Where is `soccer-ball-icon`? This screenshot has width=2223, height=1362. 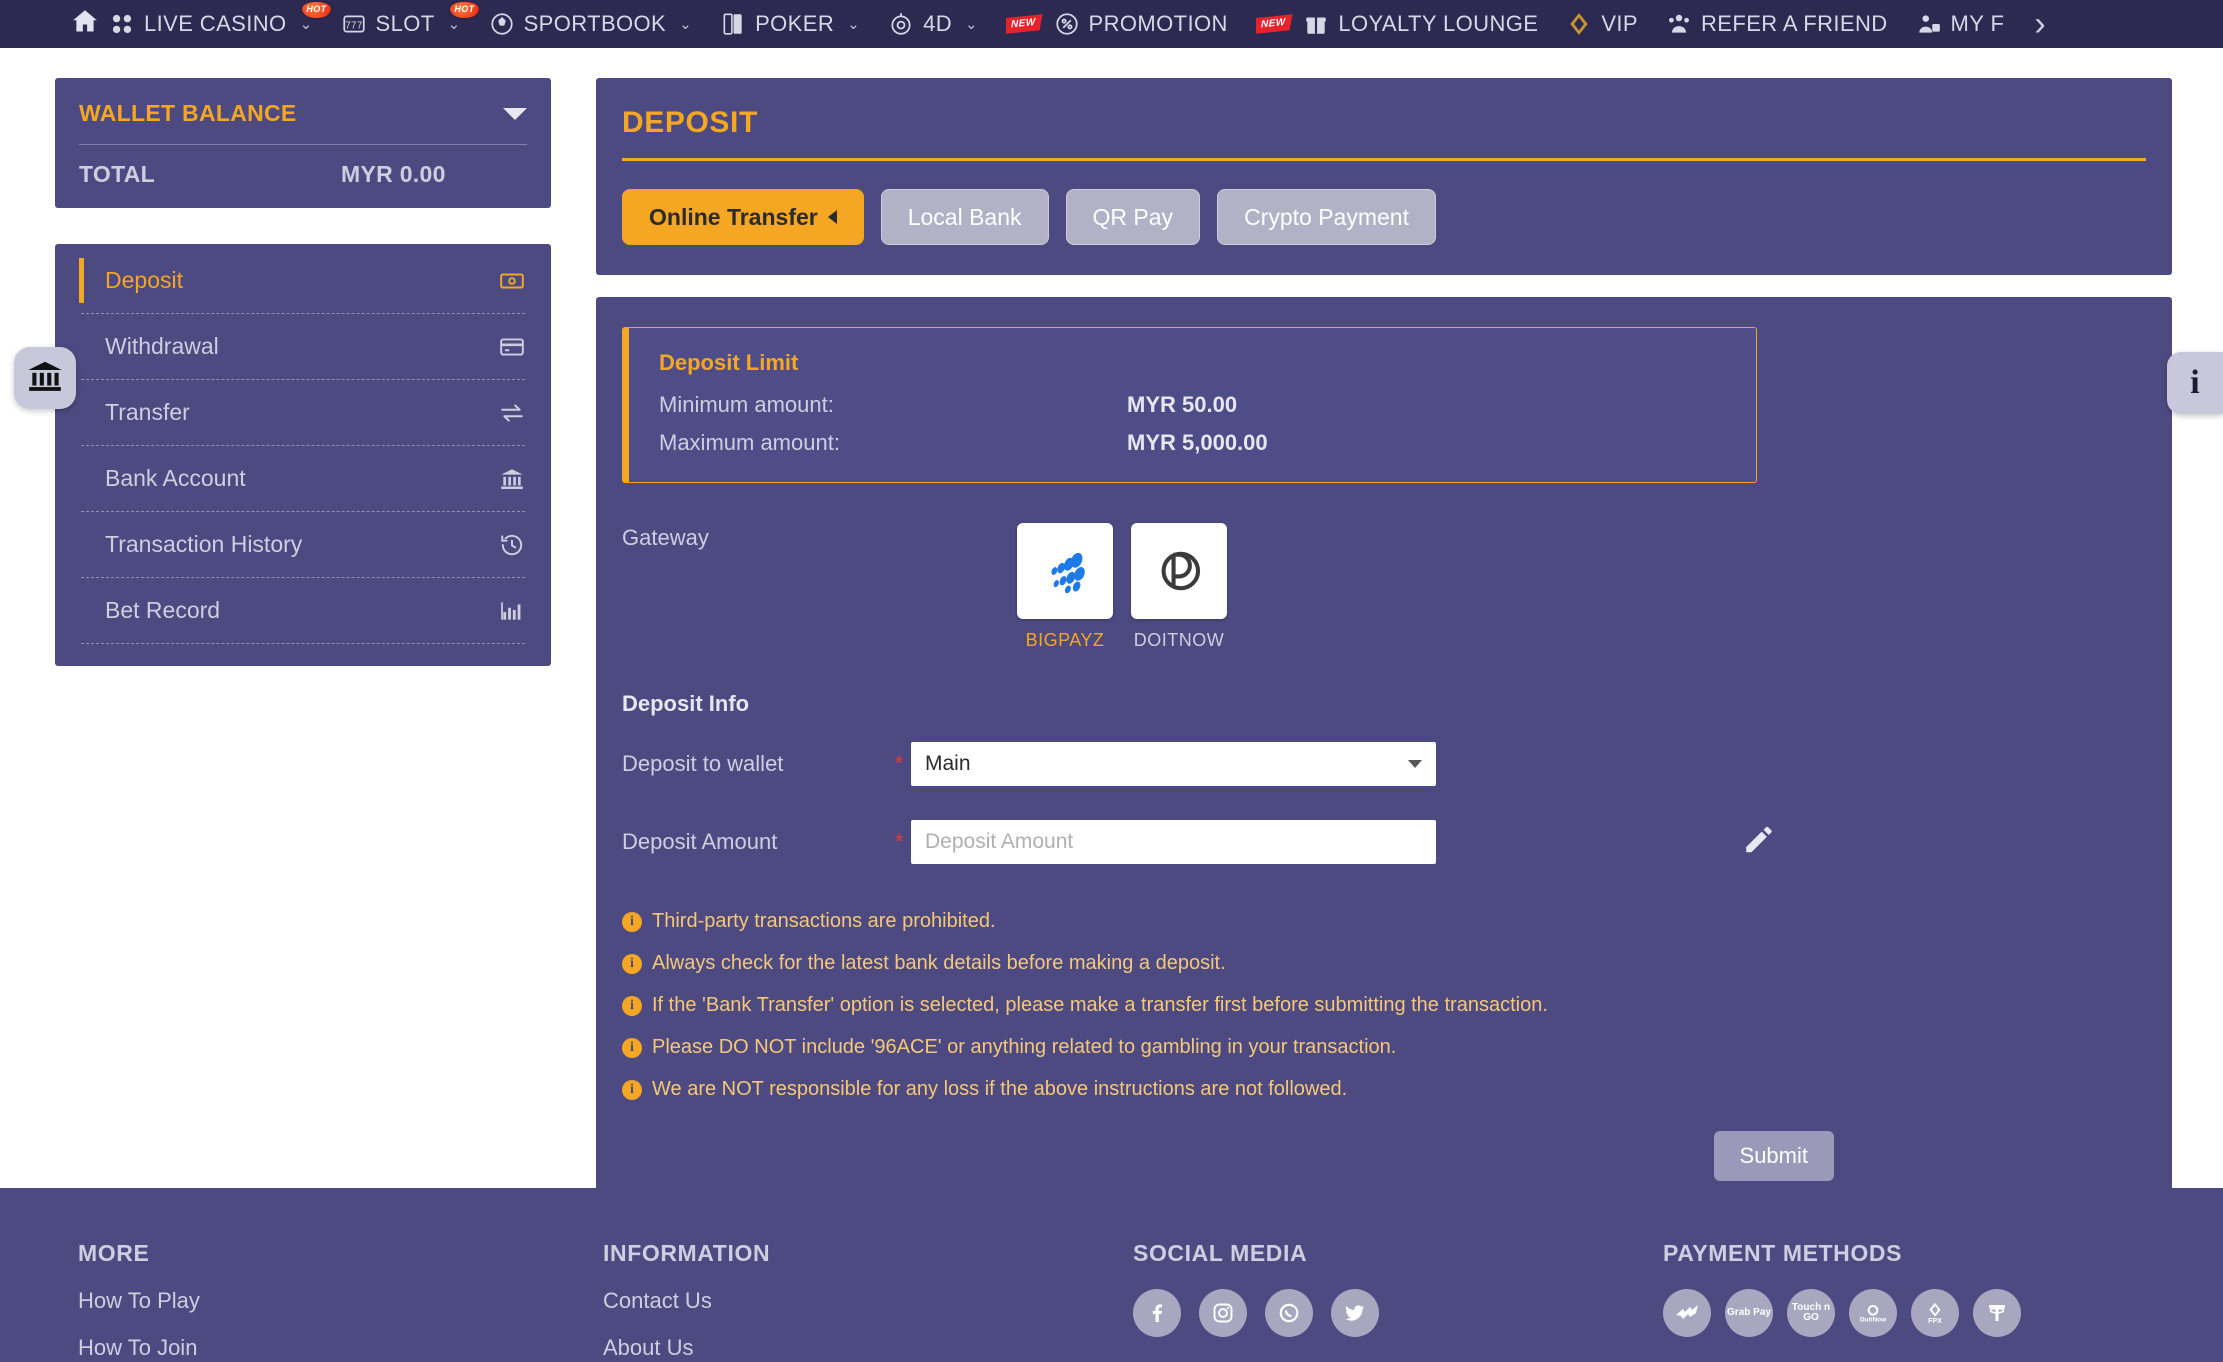
soccer-ball-icon is located at coordinates (502, 24).